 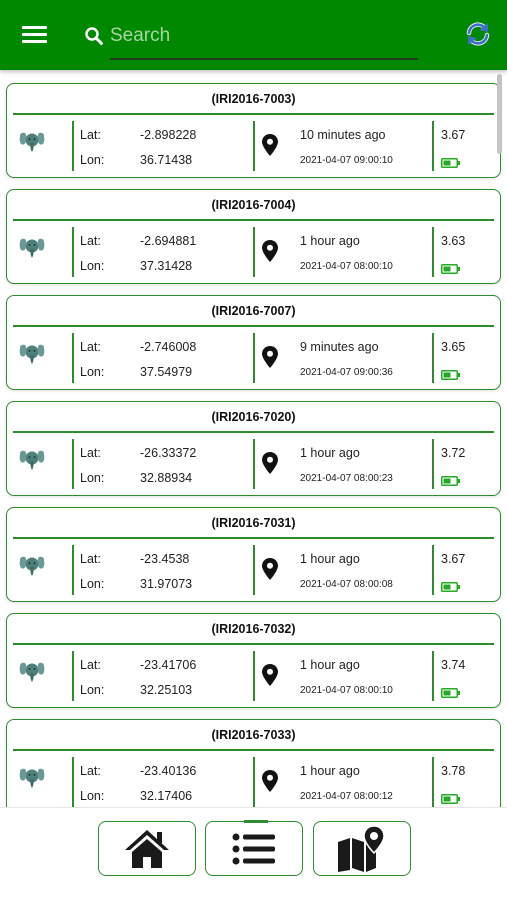 What do you see at coordinates (453, 771) in the screenshot?
I see `battery-voltage: 3.78` at bounding box center [453, 771].